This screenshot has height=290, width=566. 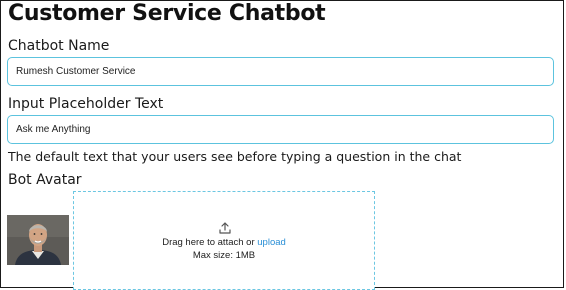 I want to click on input-placeholder-input, so click(x=280, y=129).